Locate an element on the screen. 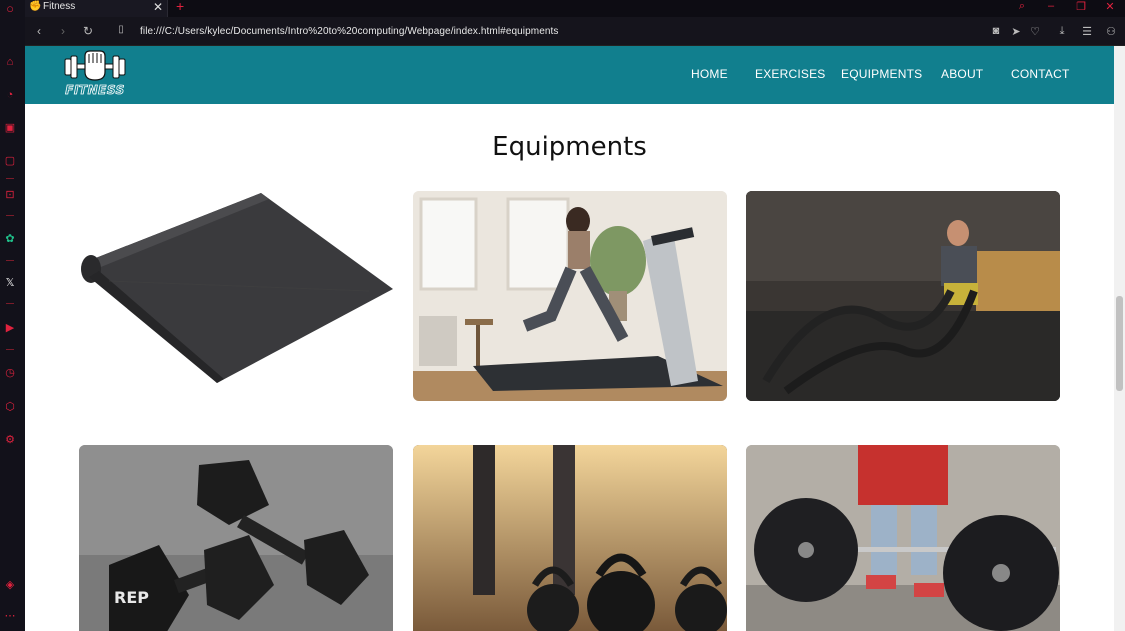 This screenshot has height=631, width=1125. page-info-icon: ▯ is located at coordinates (121, 29).